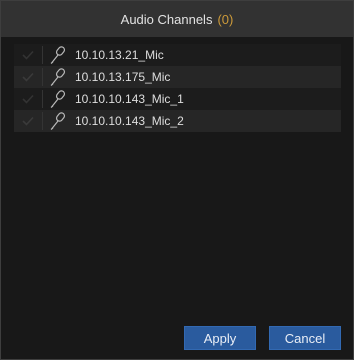 This screenshot has height=360, width=354. What do you see at coordinates (305, 338) in the screenshot?
I see `cancel-button: Cancel` at bounding box center [305, 338].